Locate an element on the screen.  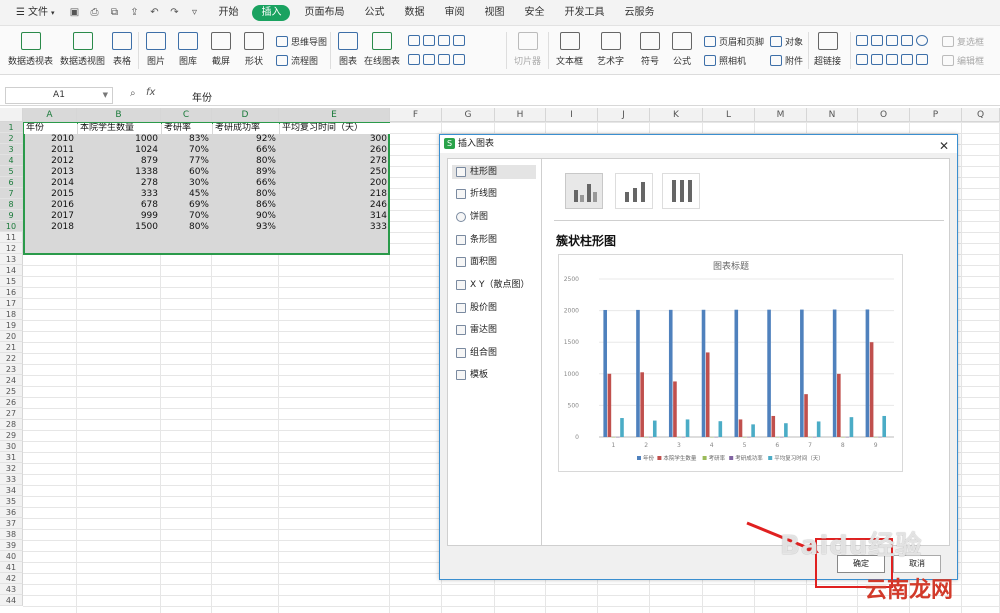
table-cell: 30% is located at coordinates (186, 183).